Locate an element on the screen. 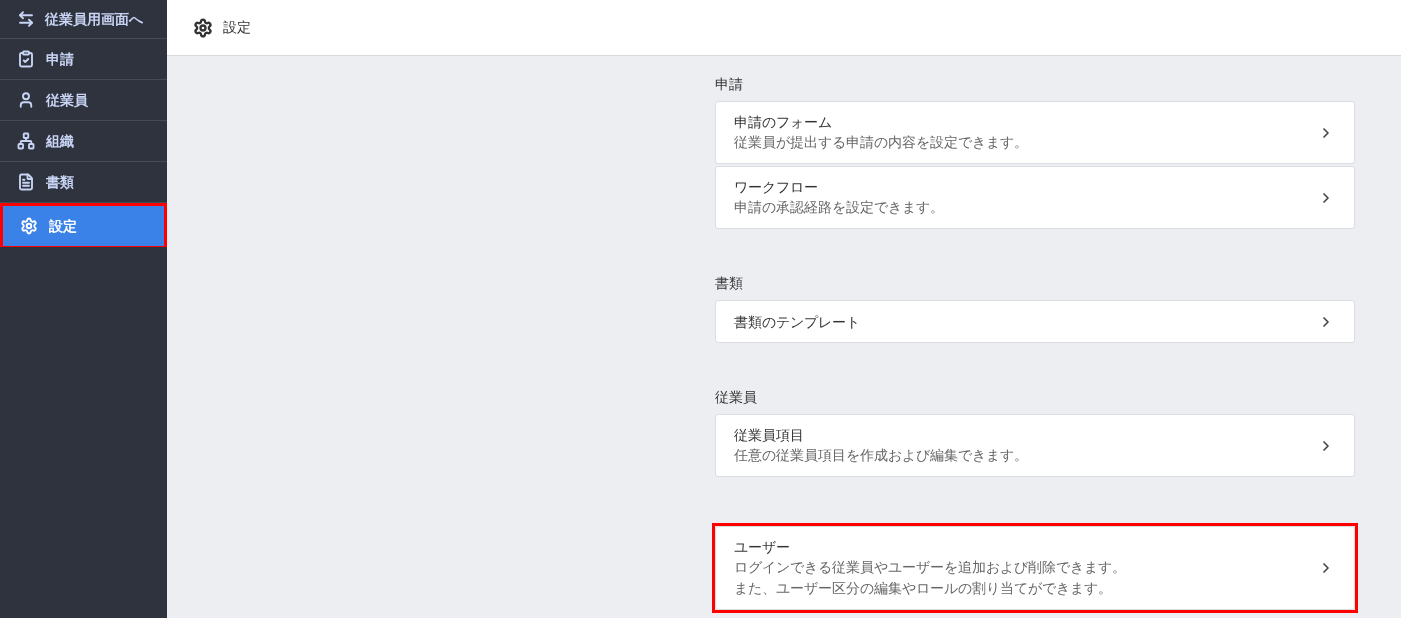  section-heading: 書類 is located at coordinates (729, 283).